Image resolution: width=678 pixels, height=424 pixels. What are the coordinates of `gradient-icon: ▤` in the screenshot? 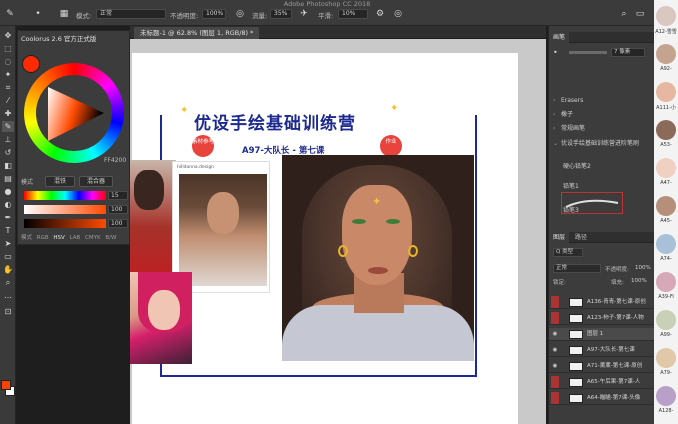 It's located at (8, 178).